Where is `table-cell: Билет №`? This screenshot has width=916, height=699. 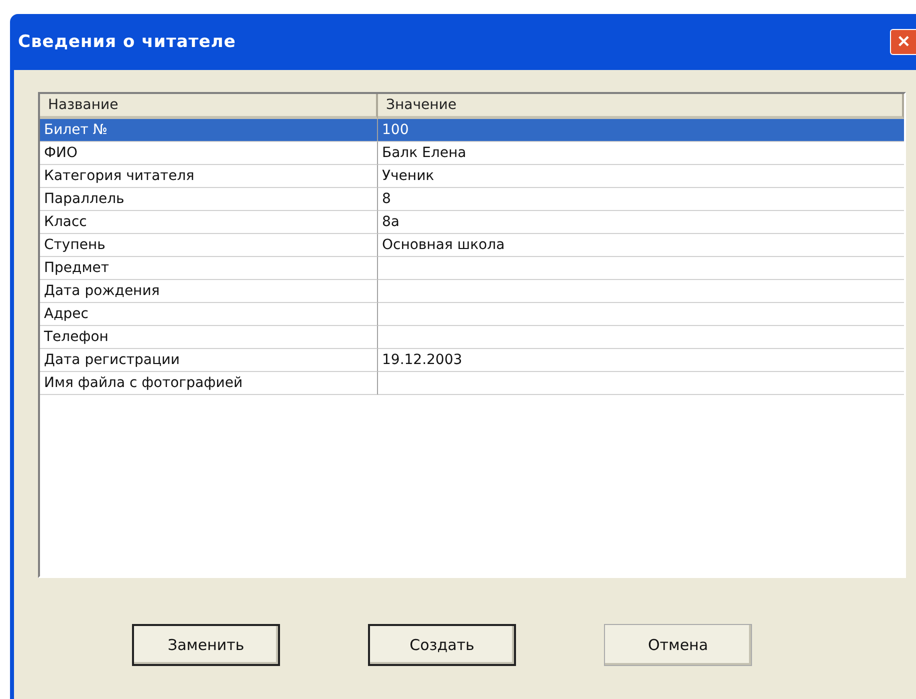
table-cell: Билет № is located at coordinates (209, 130).